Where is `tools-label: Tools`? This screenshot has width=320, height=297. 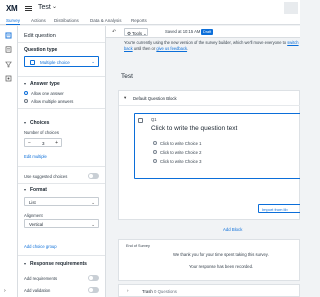 tools-label: Tools is located at coordinates (137, 33).